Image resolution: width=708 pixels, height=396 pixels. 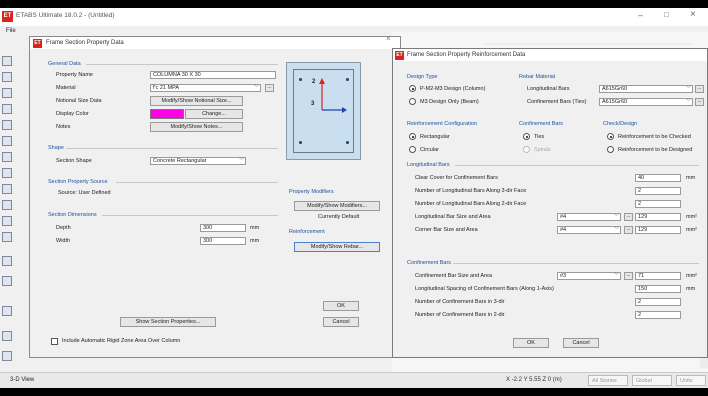 What do you see at coordinates (7, 61) in the screenshot?
I see `pointer-tool-icon` at bounding box center [7, 61].